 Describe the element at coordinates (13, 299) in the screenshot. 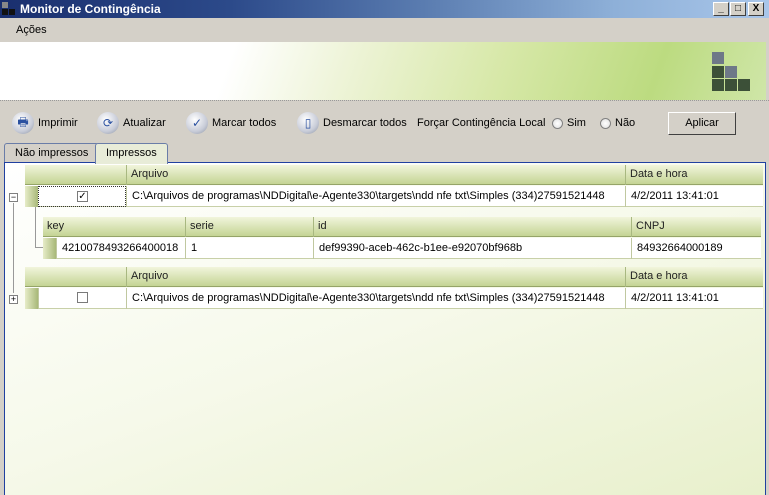

I see `expand-icon: +` at that location.